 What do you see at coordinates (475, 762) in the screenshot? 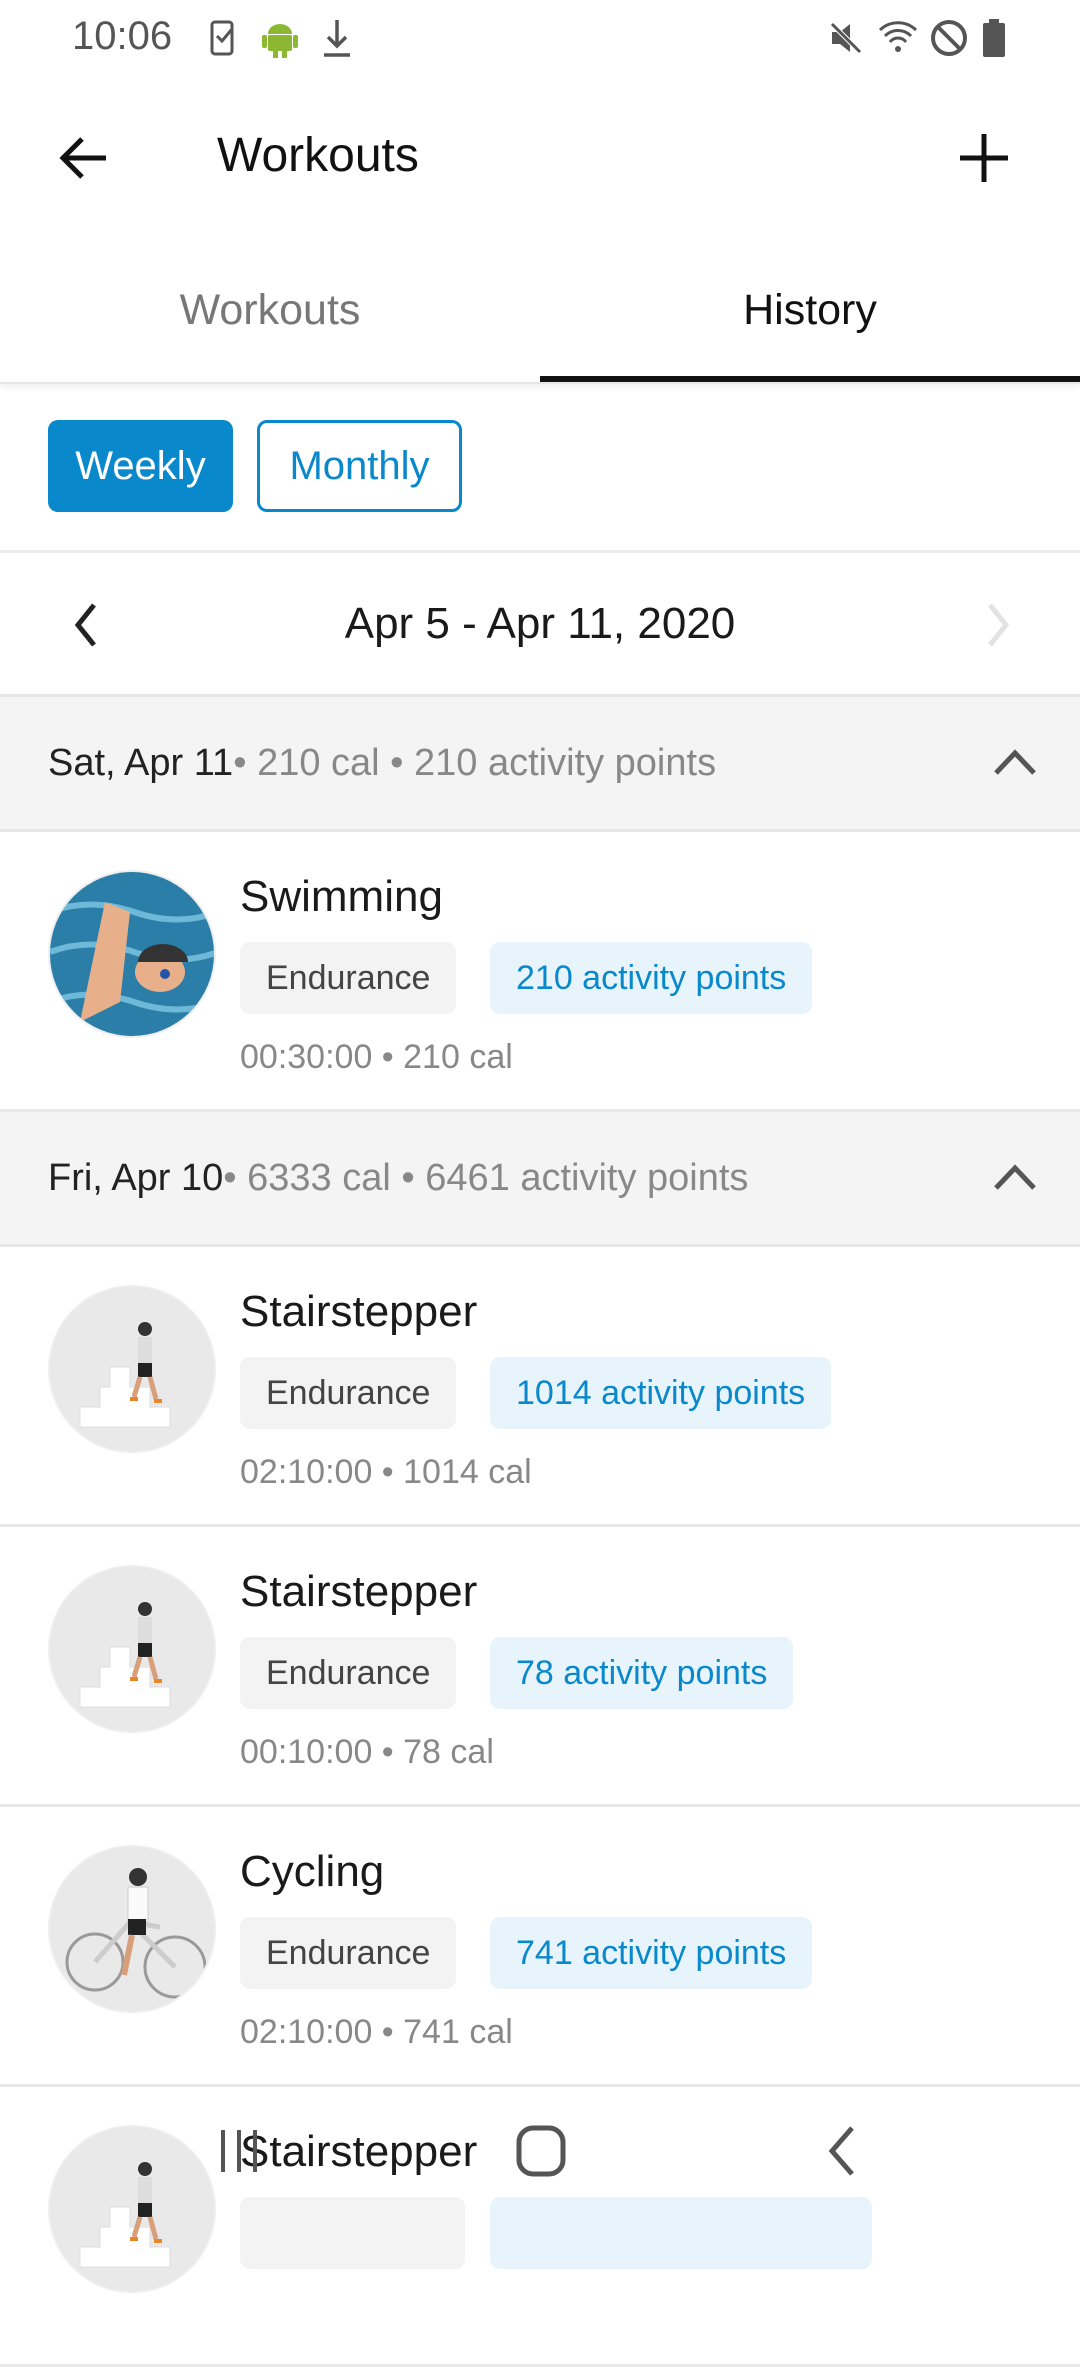
I see `day-summary: • 210 cal • 210 activity points` at bounding box center [475, 762].